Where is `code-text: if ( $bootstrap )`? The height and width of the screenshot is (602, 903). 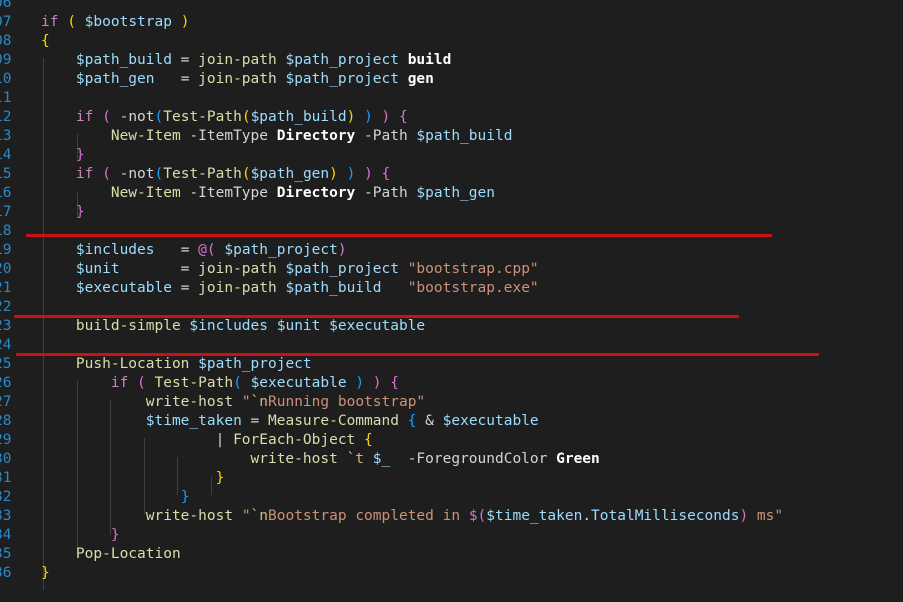
code-text: if ( $bootstrap ) is located at coordinates (115, 22).